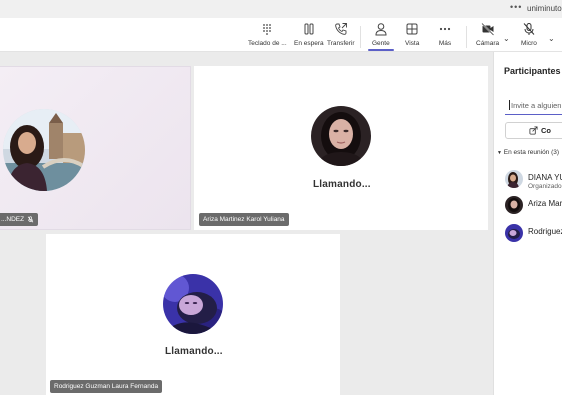 Image resolution: width=562 pixels, height=395 pixels. I want to click on participant-name: Rodriguez, so click(545, 231).